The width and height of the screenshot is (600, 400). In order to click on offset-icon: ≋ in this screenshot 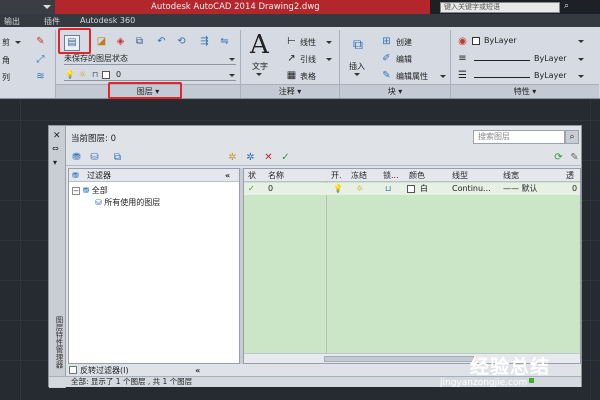, I will do `click(40, 76)`.